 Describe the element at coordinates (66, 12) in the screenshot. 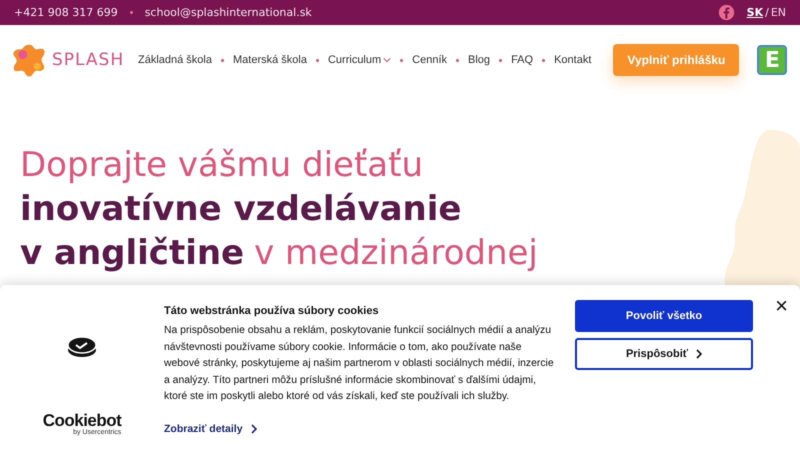

I see `phone-link: +421 908 317 699` at that location.